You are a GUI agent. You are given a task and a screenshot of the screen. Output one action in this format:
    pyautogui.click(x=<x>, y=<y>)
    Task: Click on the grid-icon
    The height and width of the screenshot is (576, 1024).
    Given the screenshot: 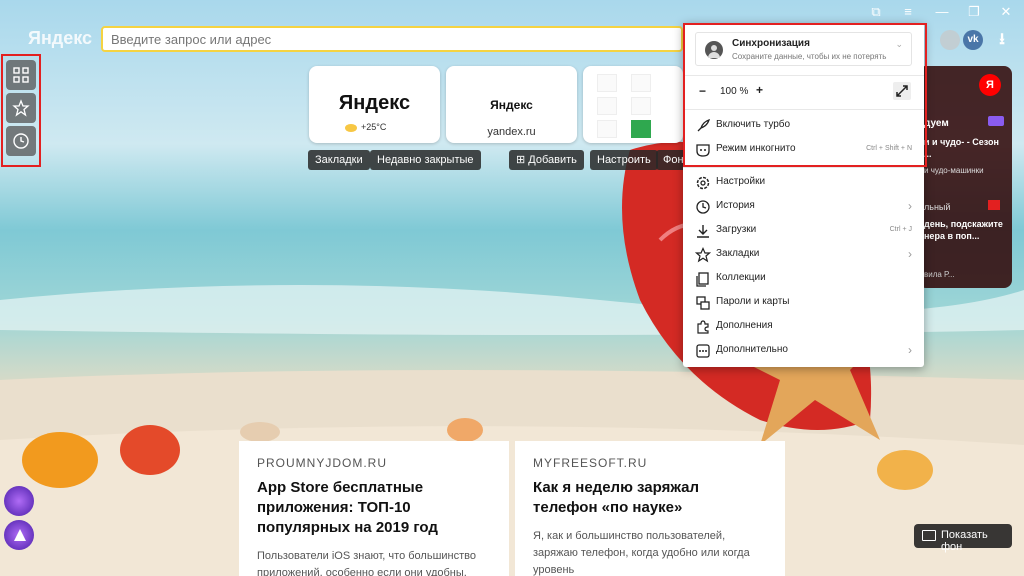 What is the action you would take?
    pyautogui.click(x=21, y=75)
    